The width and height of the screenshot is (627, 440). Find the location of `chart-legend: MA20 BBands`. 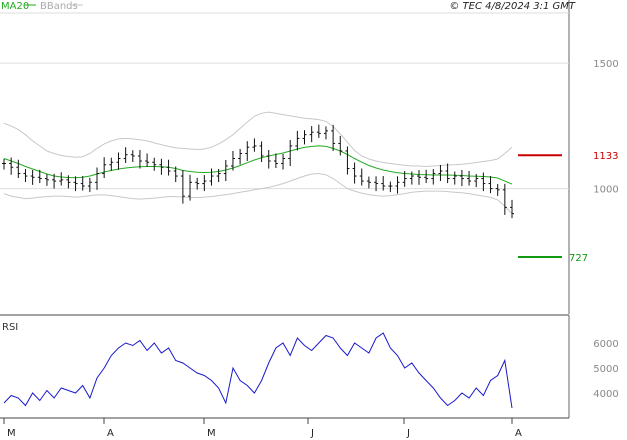

chart-legend: MA20 BBands is located at coordinates (42, 6).